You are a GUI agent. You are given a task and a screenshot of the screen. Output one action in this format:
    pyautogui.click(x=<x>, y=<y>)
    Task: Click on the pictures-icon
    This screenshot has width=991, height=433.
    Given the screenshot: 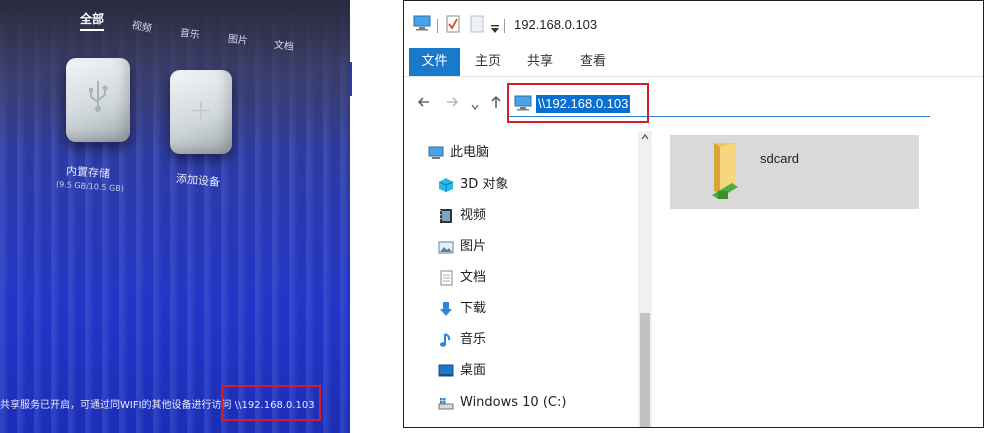 What is the action you would take?
    pyautogui.click(x=446, y=247)
    